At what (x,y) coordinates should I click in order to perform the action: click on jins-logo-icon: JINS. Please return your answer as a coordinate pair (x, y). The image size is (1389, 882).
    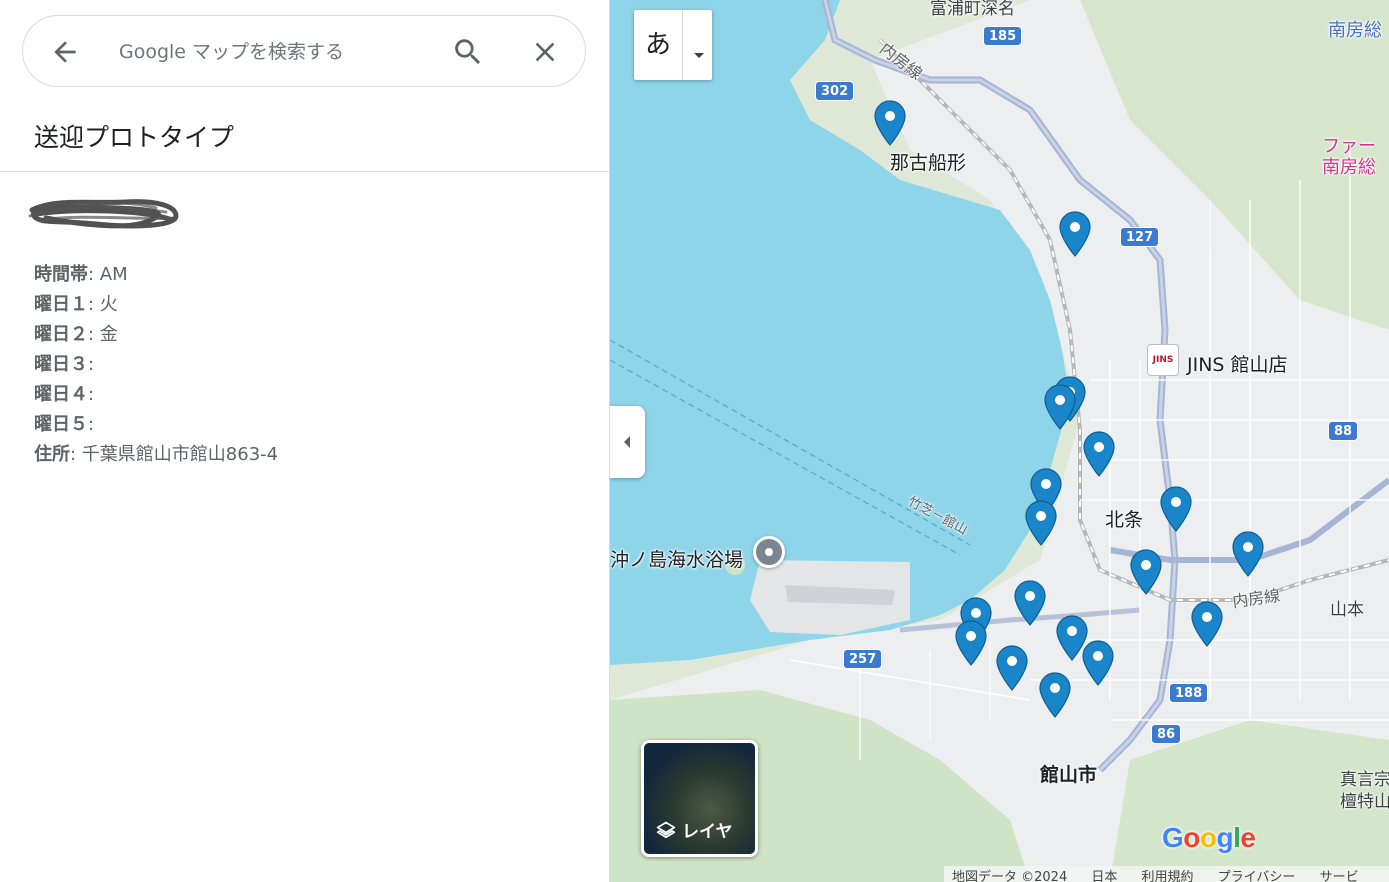
    Looking at the image, I should click on (1163, 360).